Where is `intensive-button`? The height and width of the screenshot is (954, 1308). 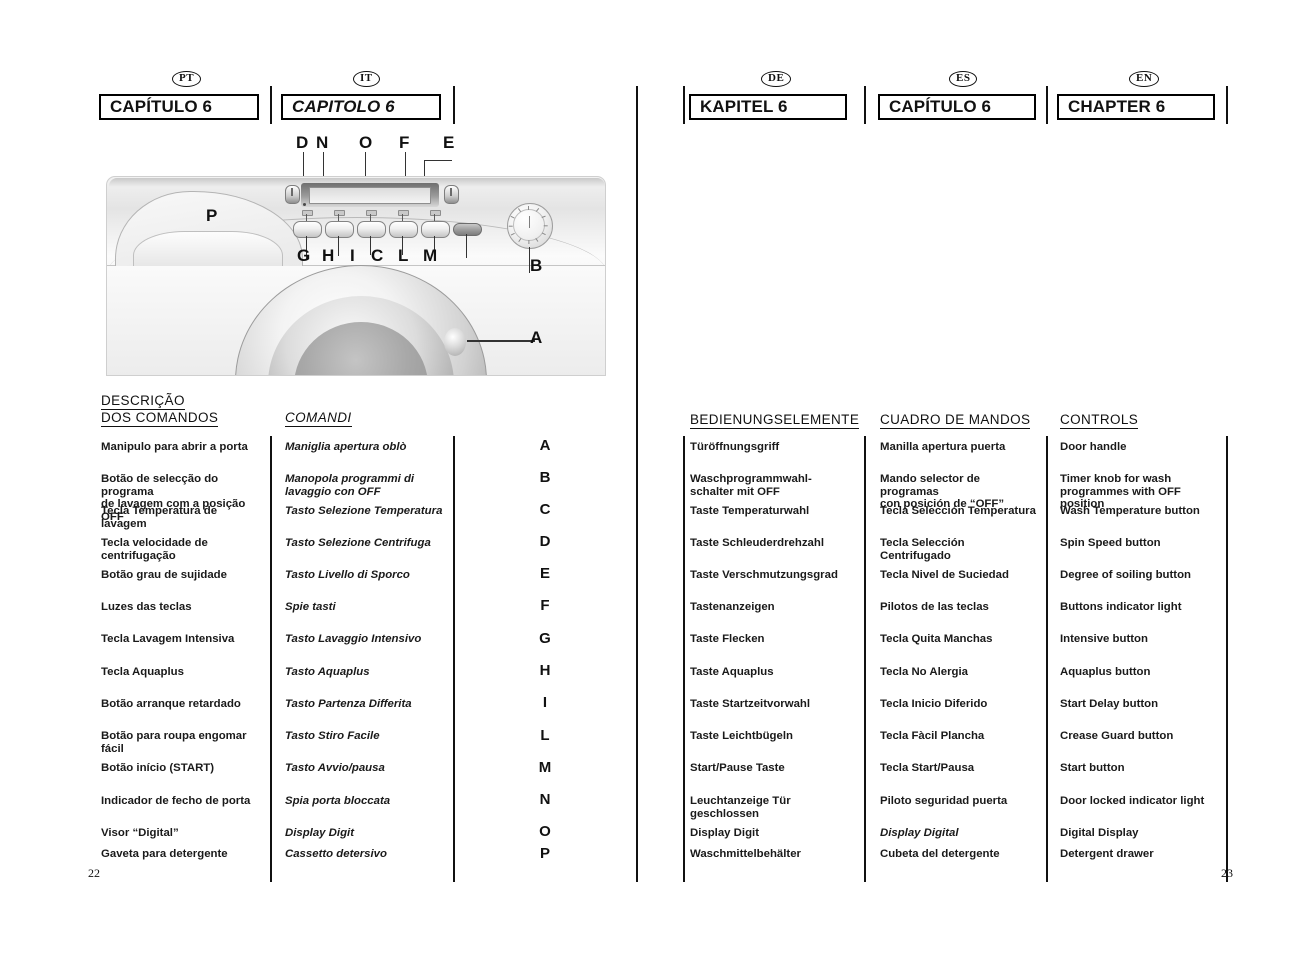
intensive-button is located at coordinates (307, 229).